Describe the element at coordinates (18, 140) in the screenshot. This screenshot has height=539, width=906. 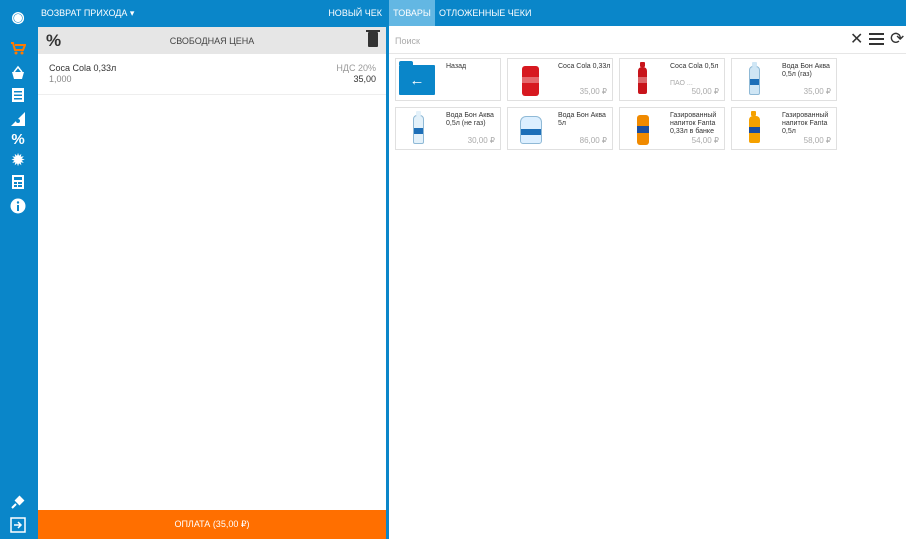
I see `percent-icon: %` at that location.